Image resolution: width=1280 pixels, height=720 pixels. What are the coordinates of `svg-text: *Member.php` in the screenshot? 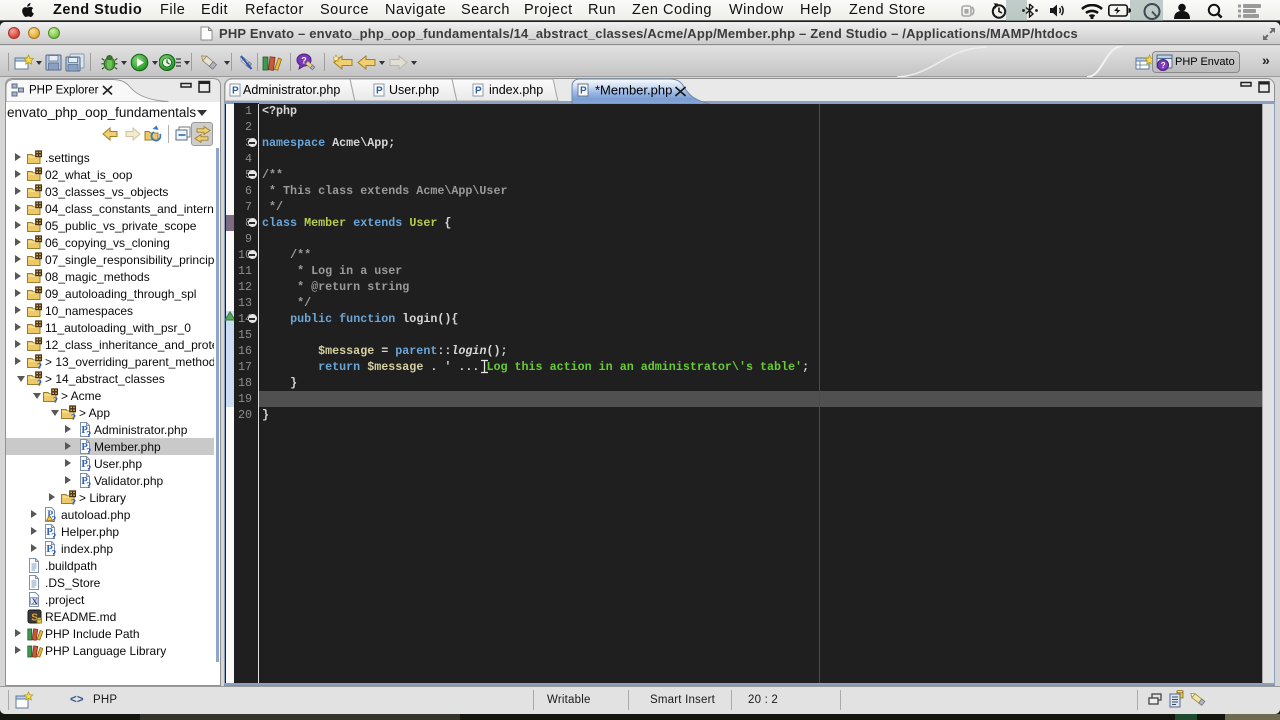 It's located at (633, 90).